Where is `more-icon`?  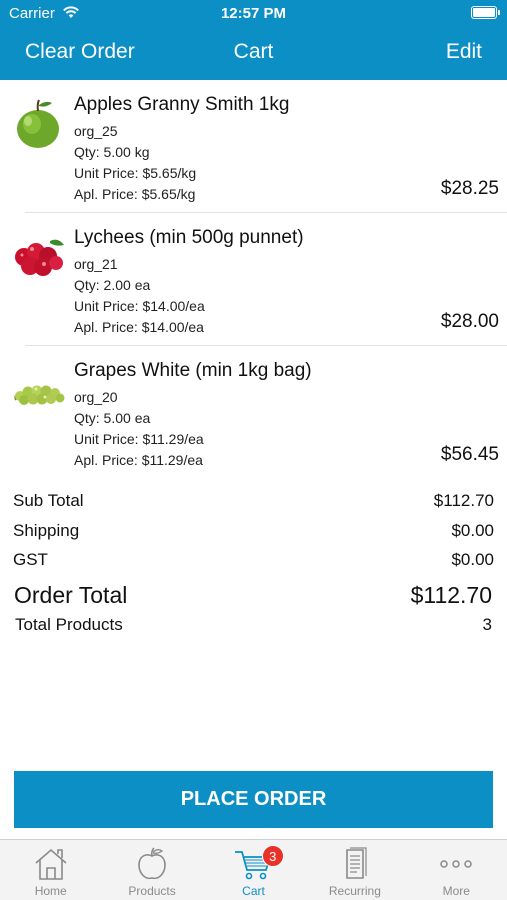 more-icon is located at coordinates (456, 864).